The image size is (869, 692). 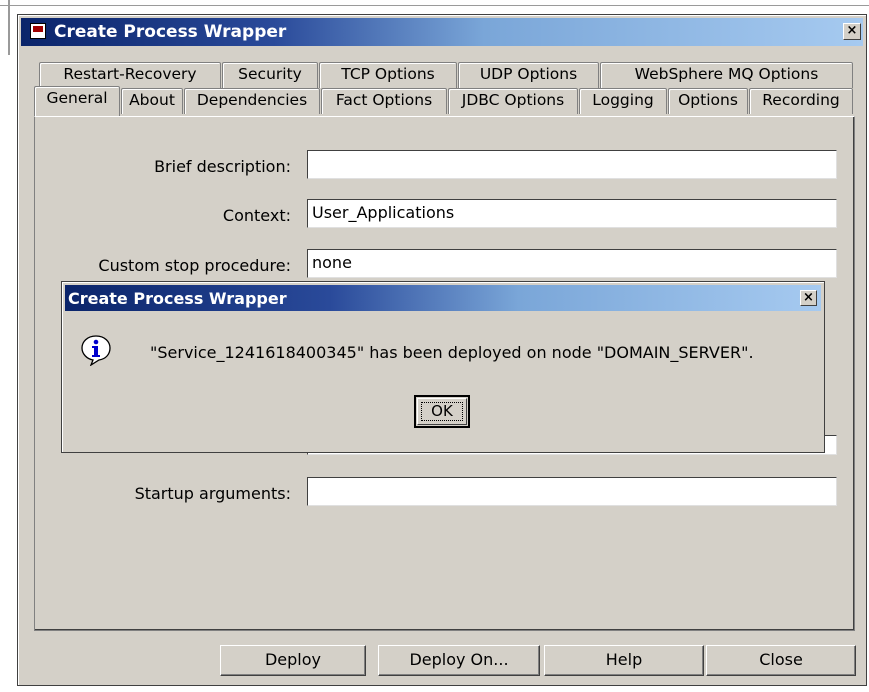 I want to click on brief-description-label: Brief description:, so click(x=222, y=166).